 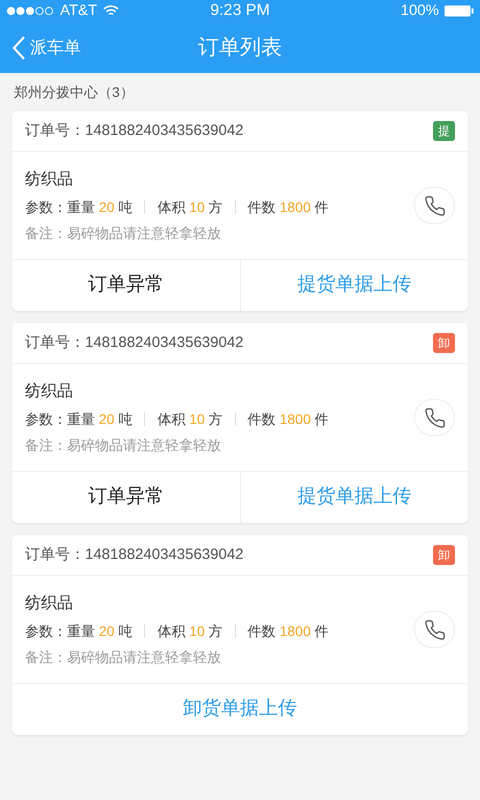 I want to click on carrier-name: AT&T, so click(x=79, y=10).